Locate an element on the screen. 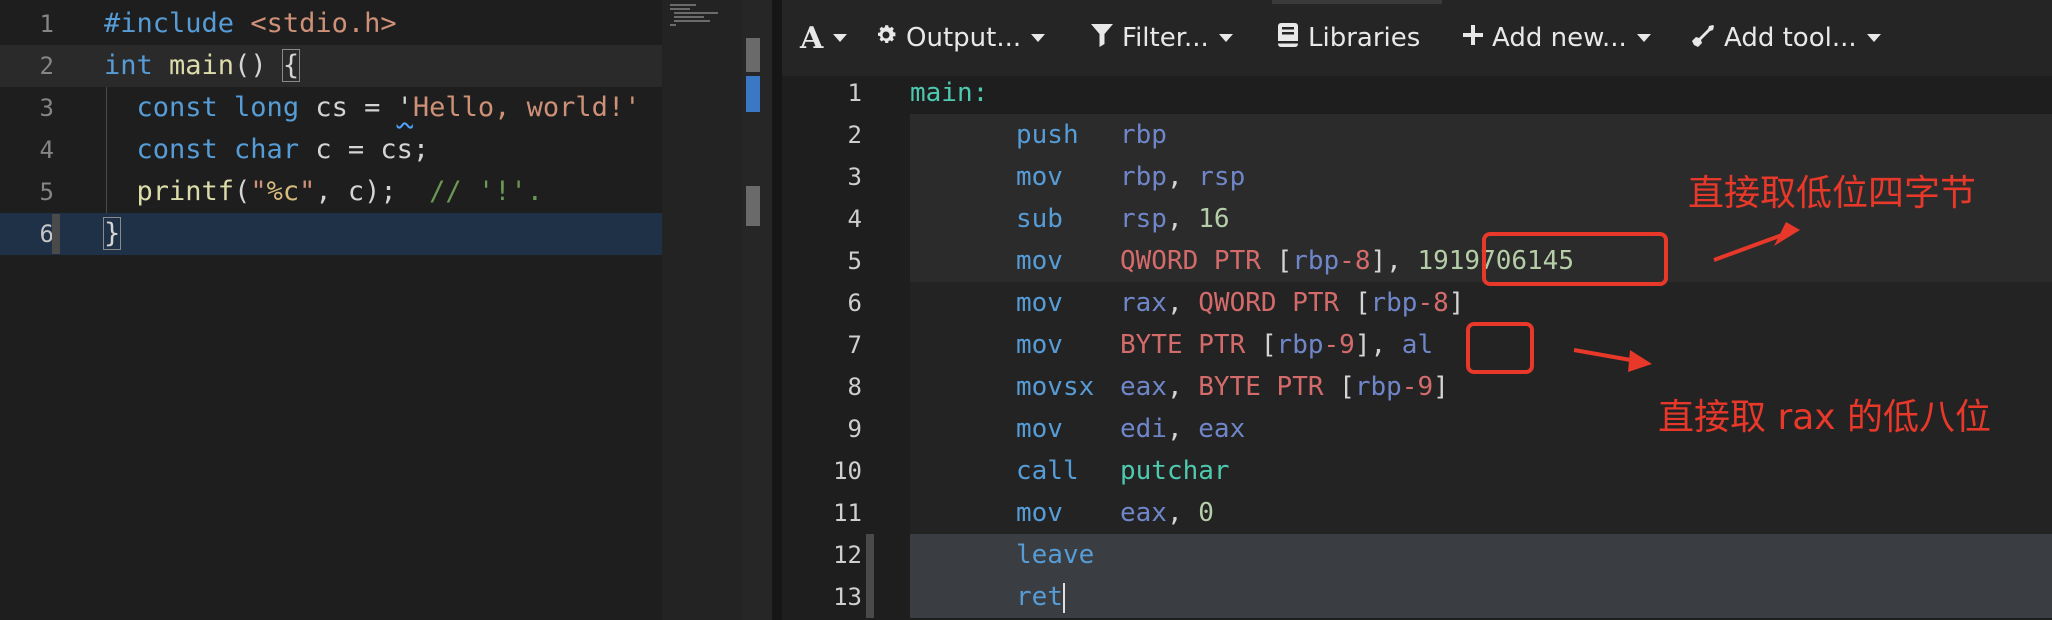 The image size is (2052, 620). arrow-to-al is located at coordinates (1612, 360).